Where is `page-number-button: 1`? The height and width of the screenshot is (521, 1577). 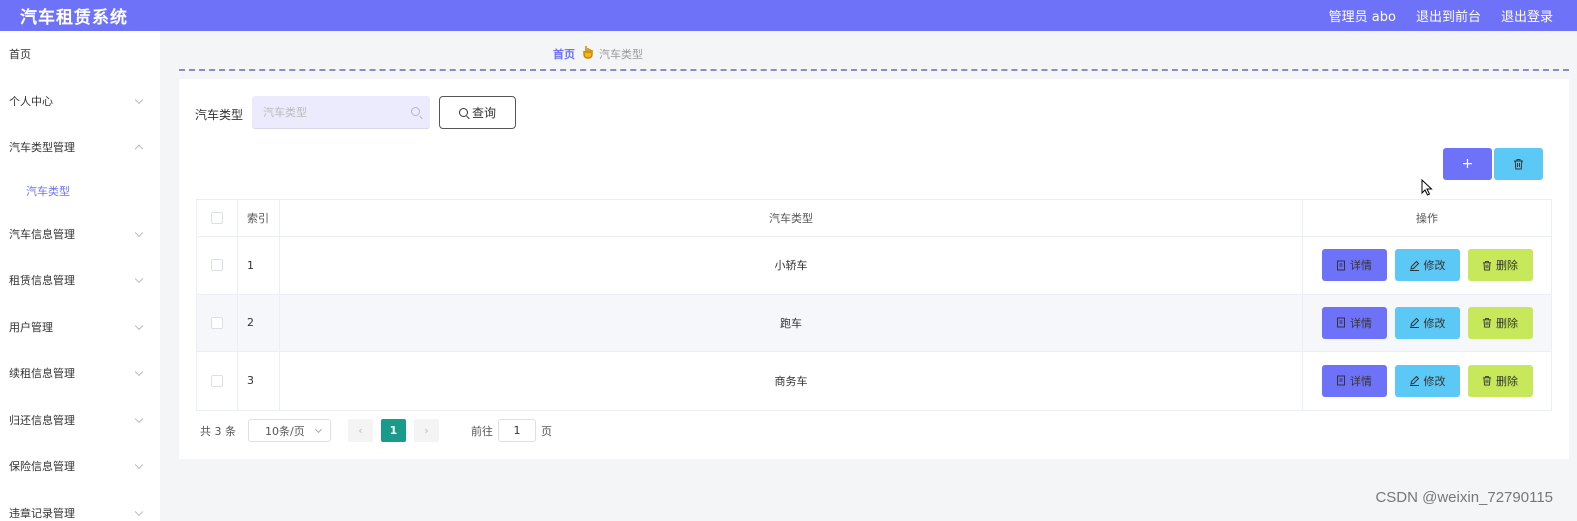
page-number-button: 1 is located at coordinates (393, 430).